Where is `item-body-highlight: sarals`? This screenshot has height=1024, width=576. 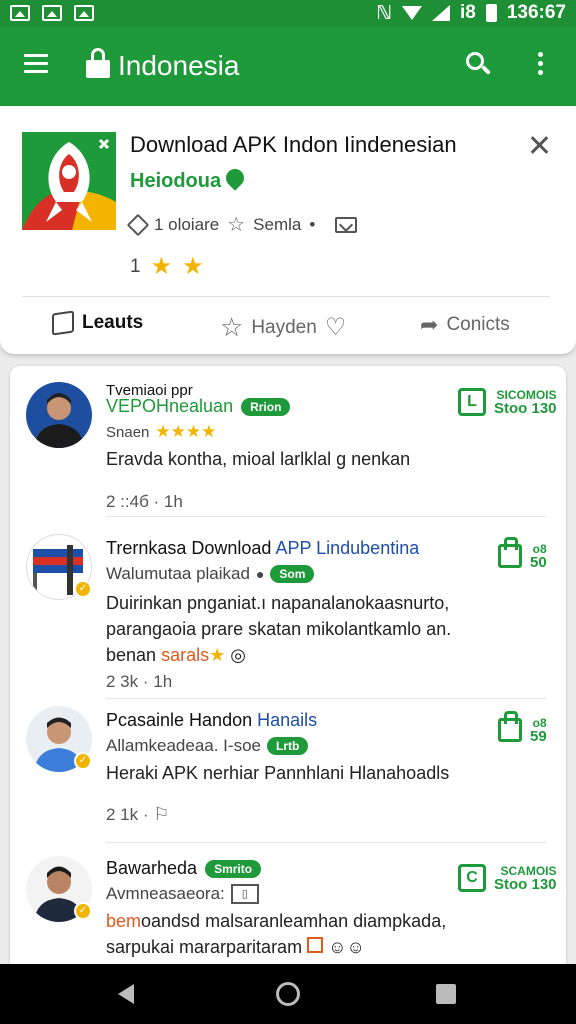
item-body-highlight: sarals is located at coordinates (185, 655).